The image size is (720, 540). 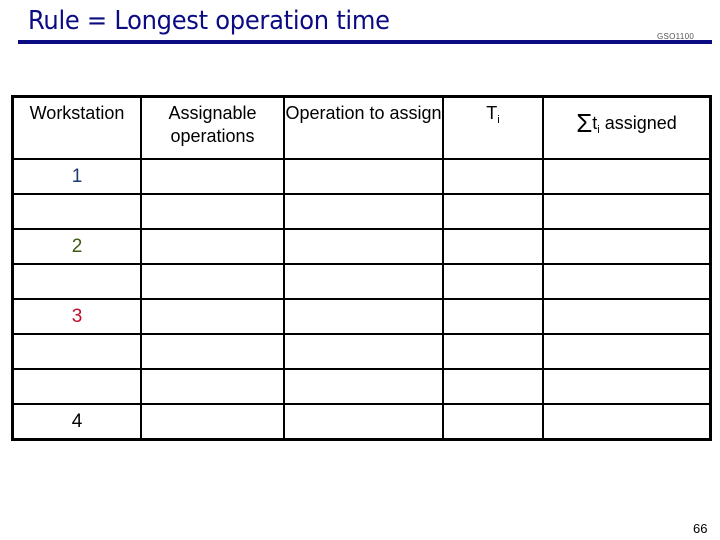 What do you see at coordinates (492, 113) in the screenshot?
I see `ti-main: T` at bounding box center [492, 113].